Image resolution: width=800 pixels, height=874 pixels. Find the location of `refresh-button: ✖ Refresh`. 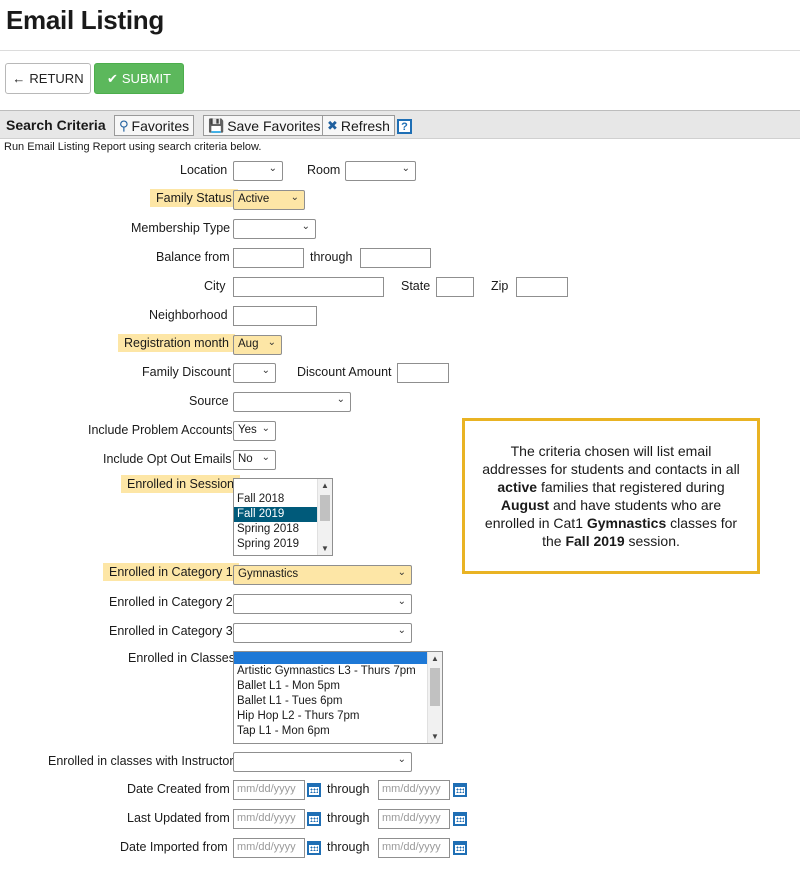

refresh-button: ✖ Refresh is located at coordinates (358, 125).